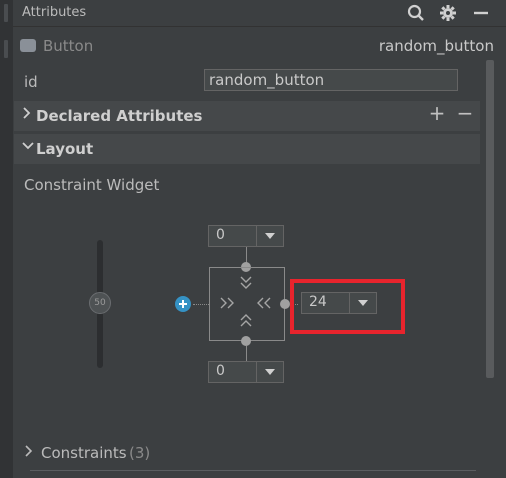 Image resolution: width=506 pixels, height=478 pixels. What do you see at coordinates (247, 149) in the screenshot?
I see `layout-header: Layout` at bounding box center [247, 149].